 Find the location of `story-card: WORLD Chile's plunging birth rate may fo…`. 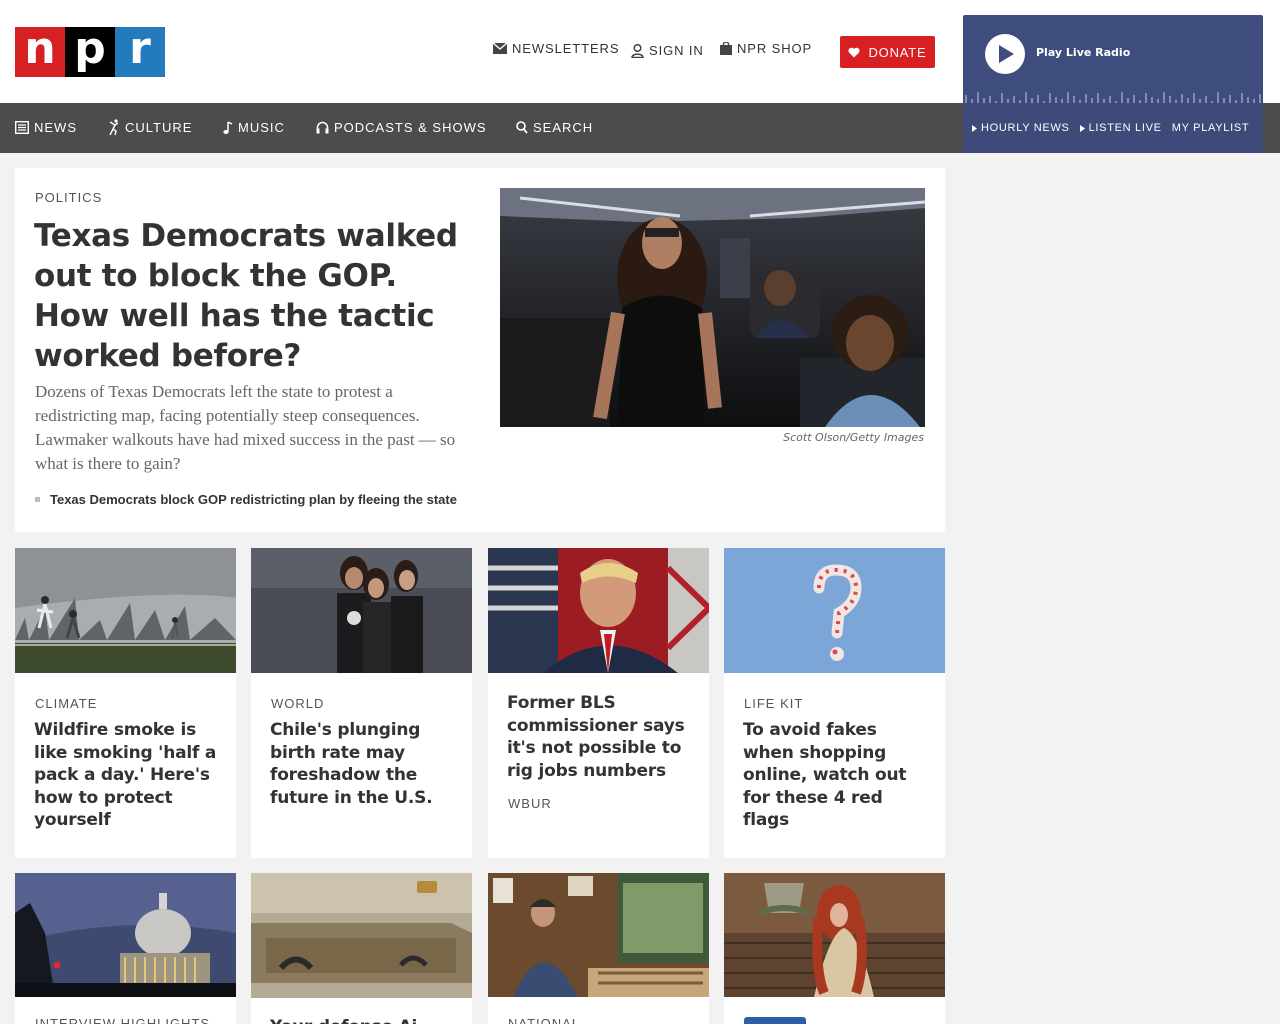

story-card: WORLD Chile's plunging birth rate may fo… is located at coordinates (361, 703).